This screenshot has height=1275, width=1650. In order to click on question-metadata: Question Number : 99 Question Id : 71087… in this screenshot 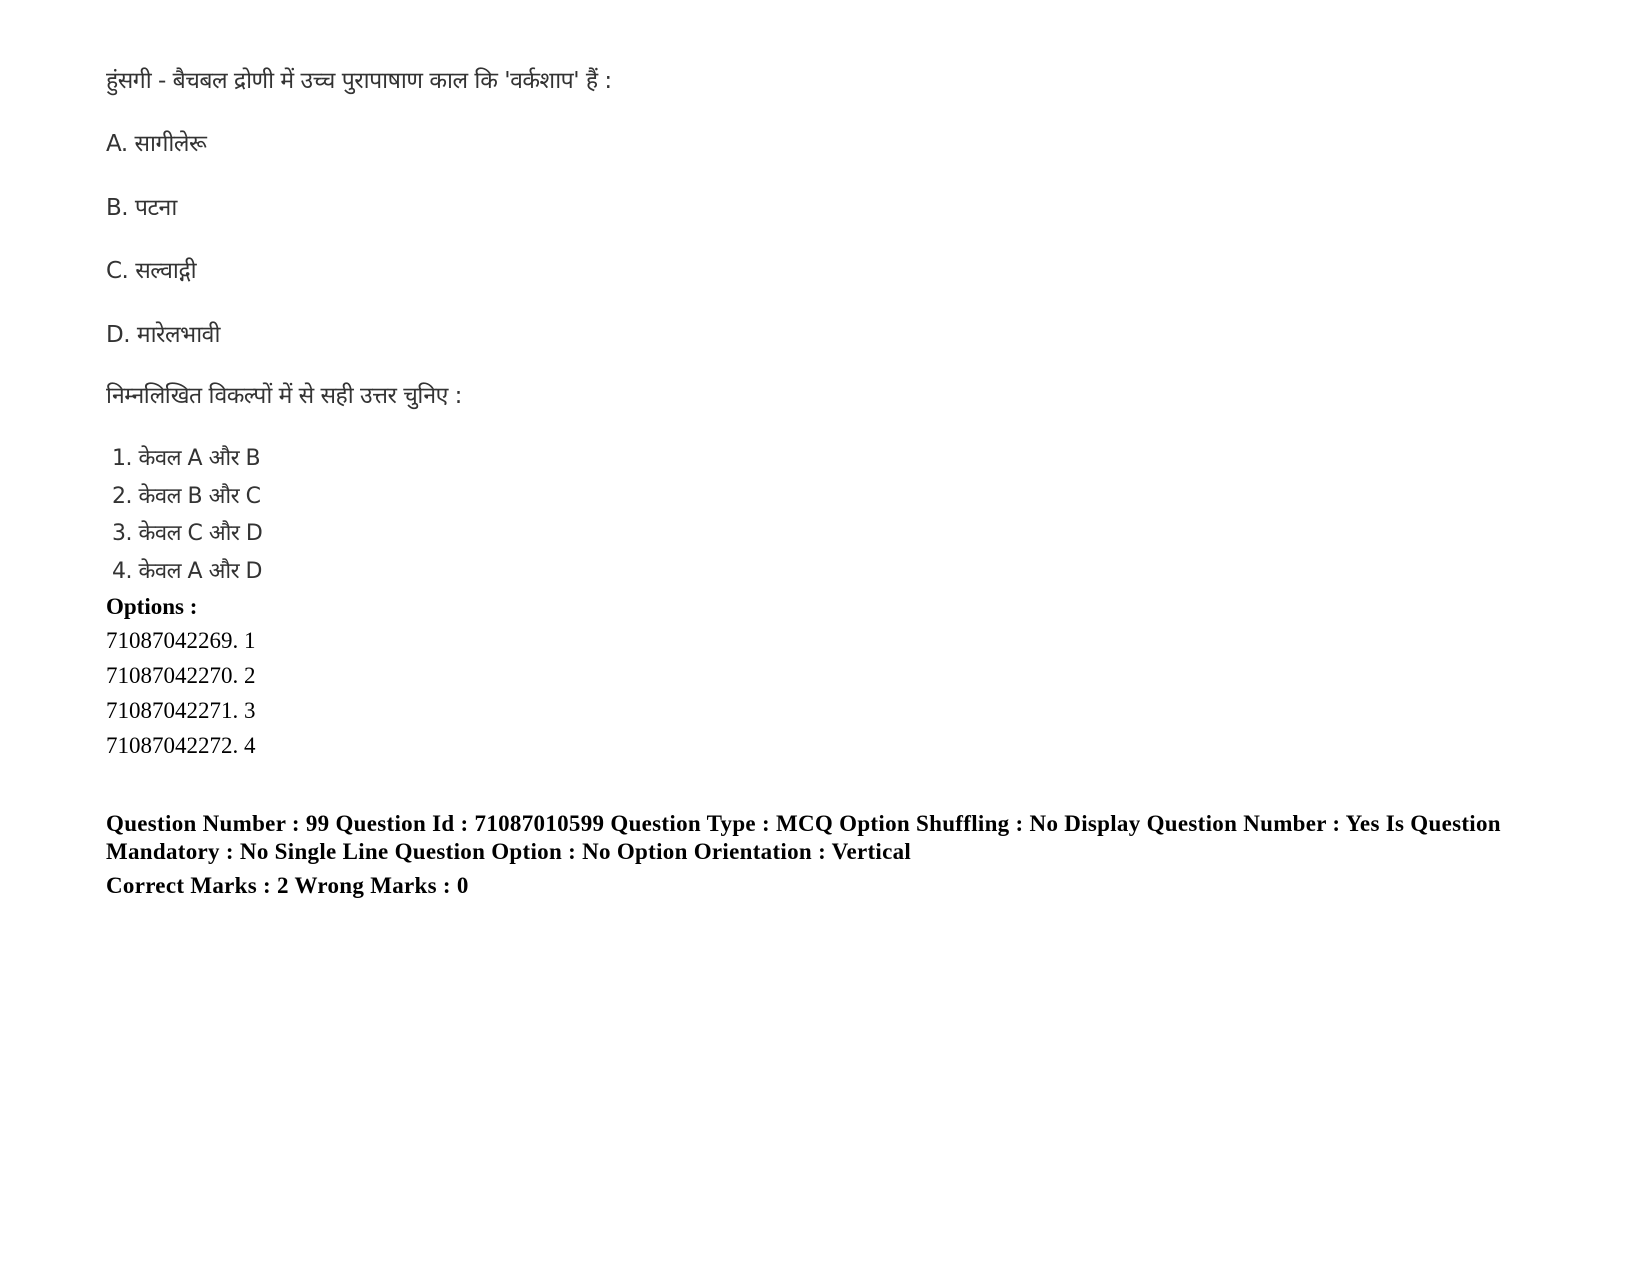, I will do `click(803, 837)`.